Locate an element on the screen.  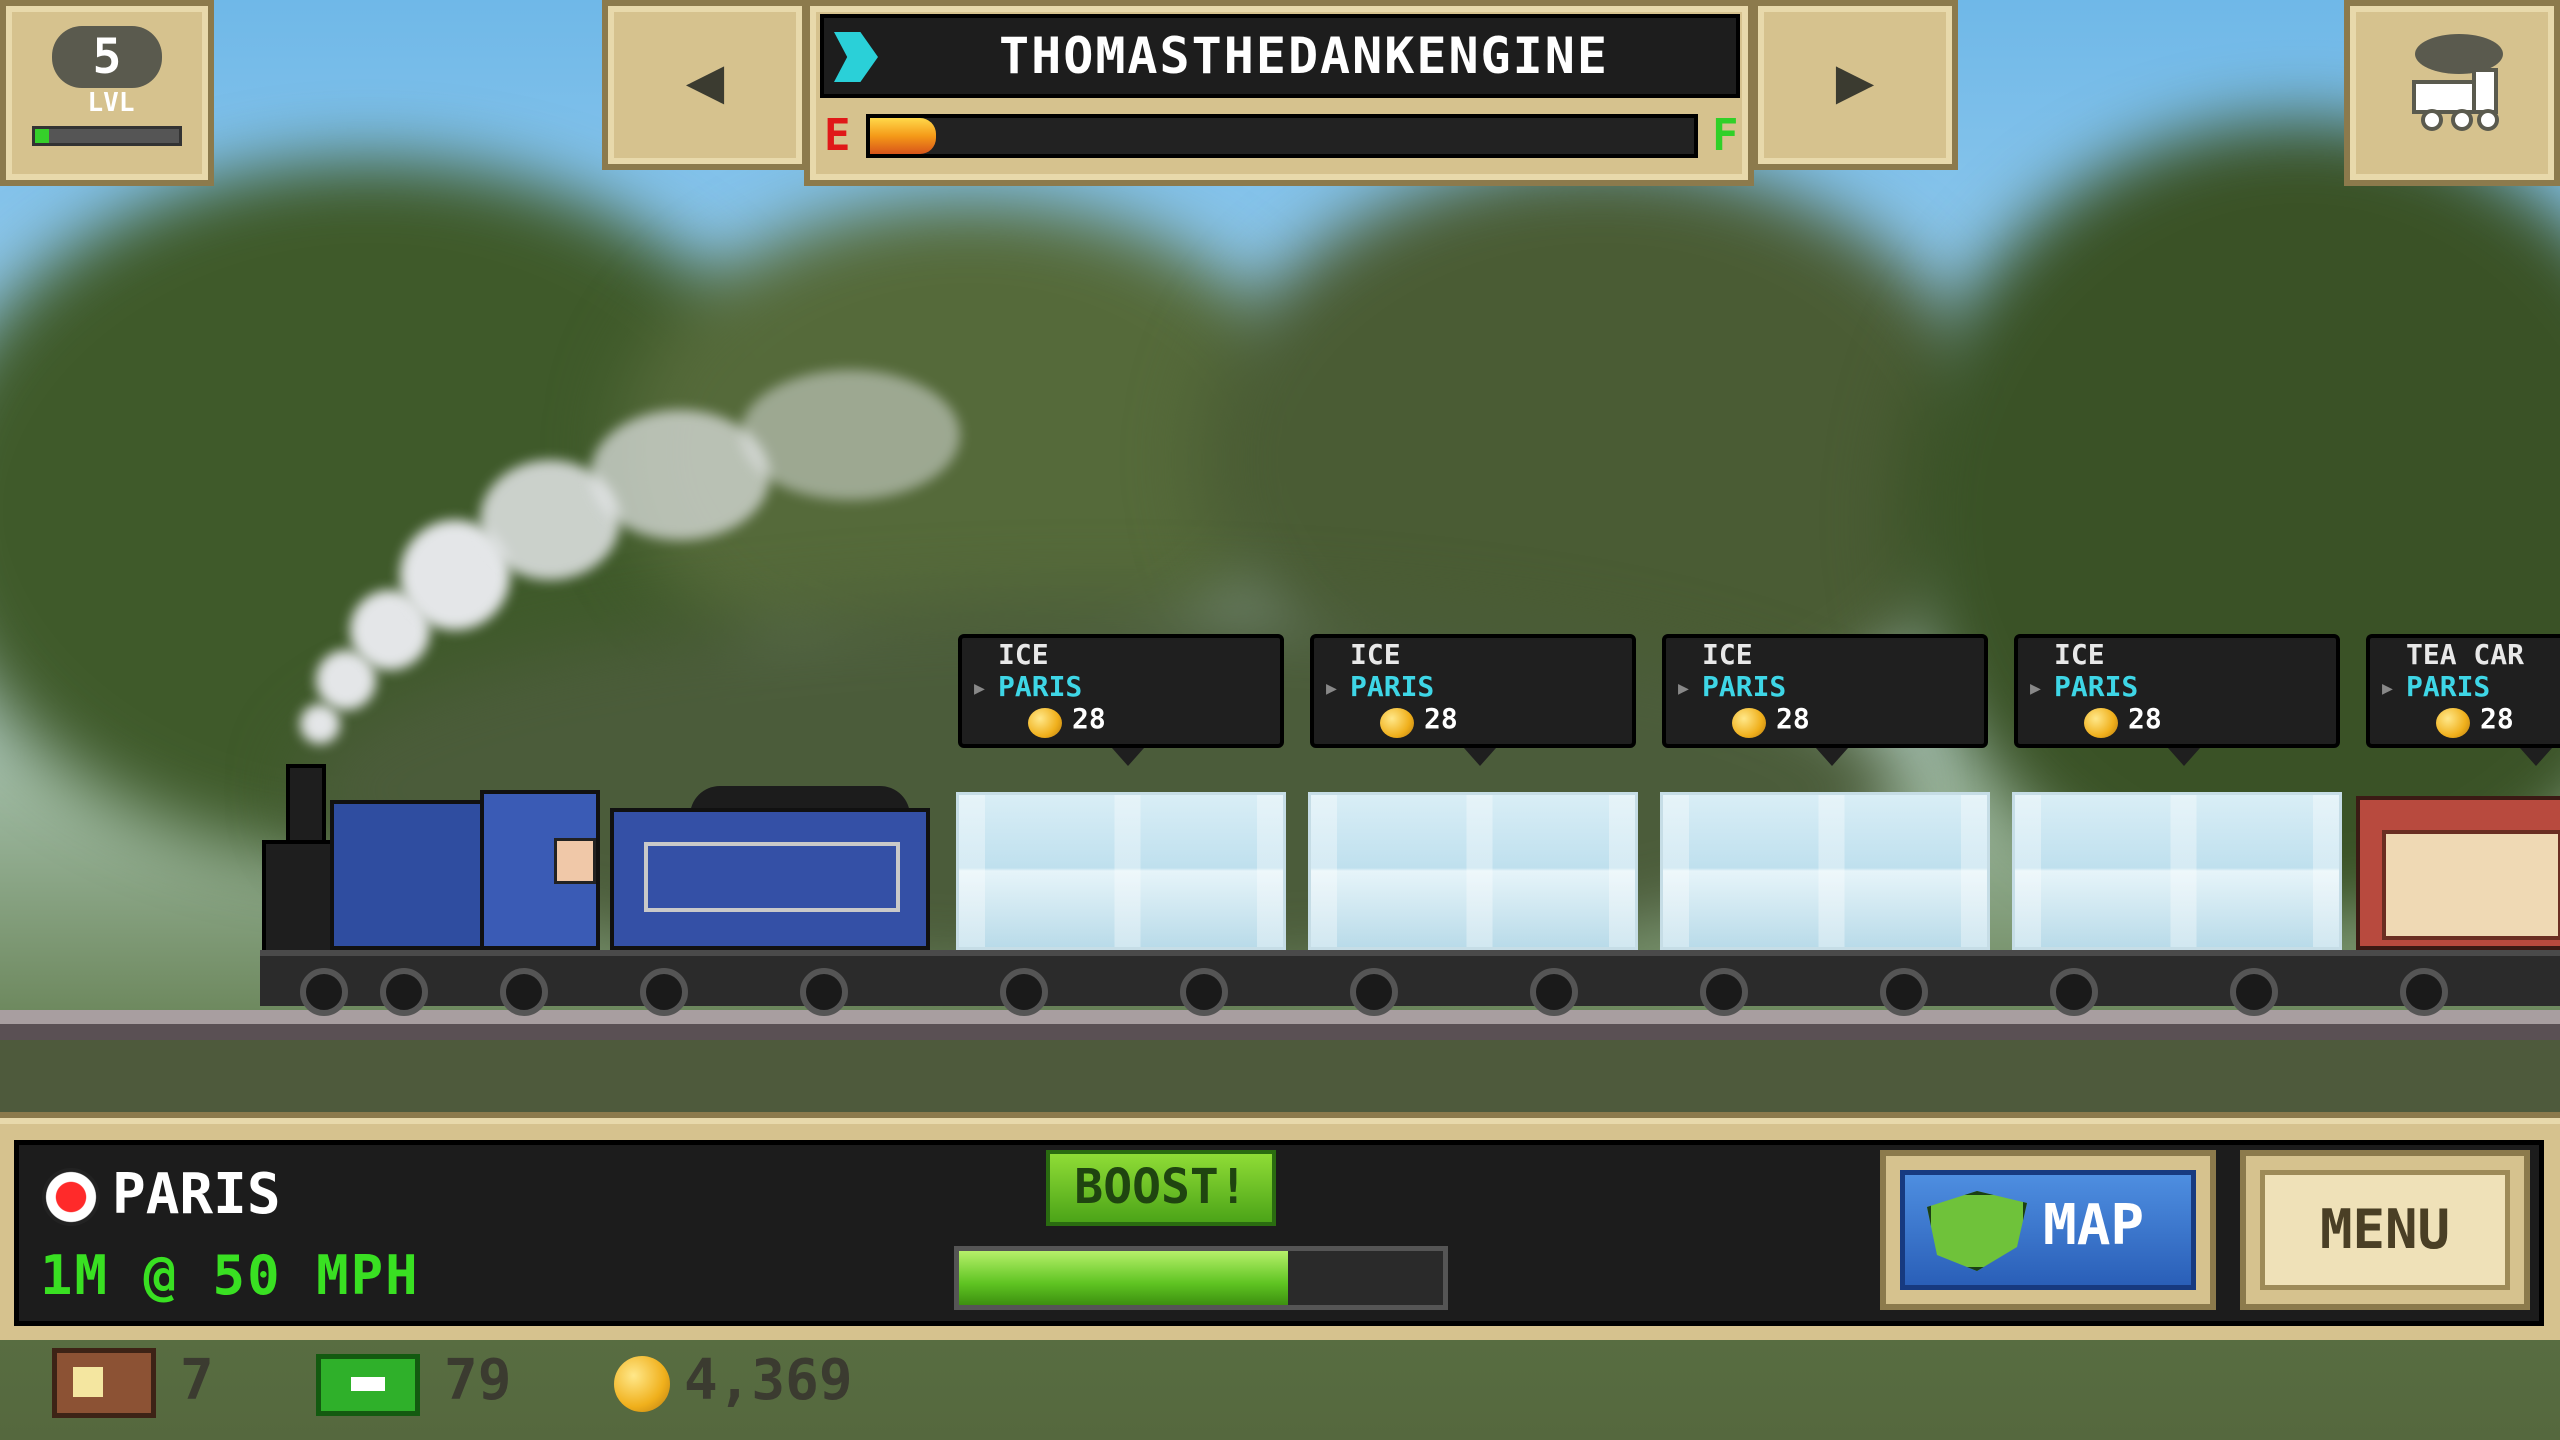
tea-car is located at coordinates (2458, 873).